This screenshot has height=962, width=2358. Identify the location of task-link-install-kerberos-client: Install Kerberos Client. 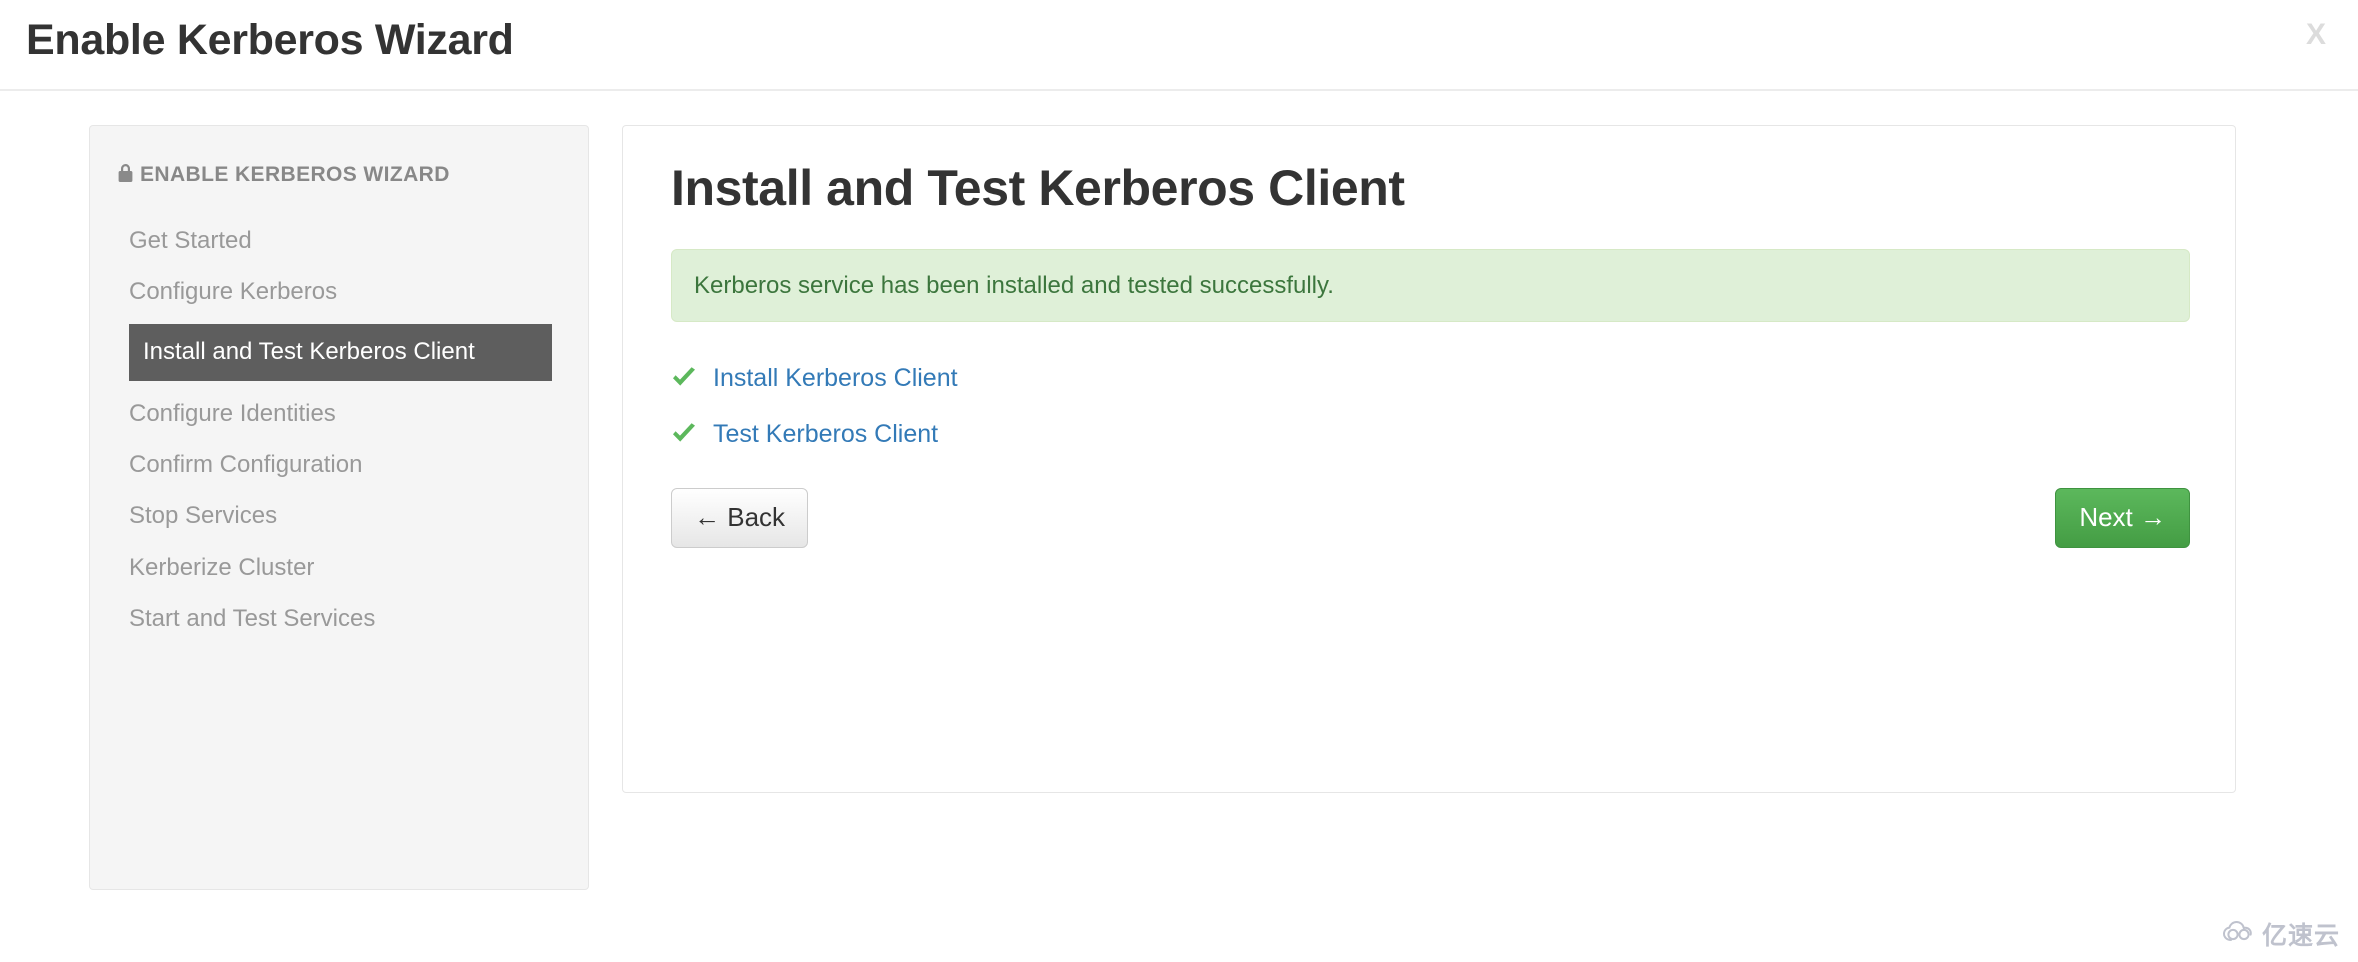
(835, 378).